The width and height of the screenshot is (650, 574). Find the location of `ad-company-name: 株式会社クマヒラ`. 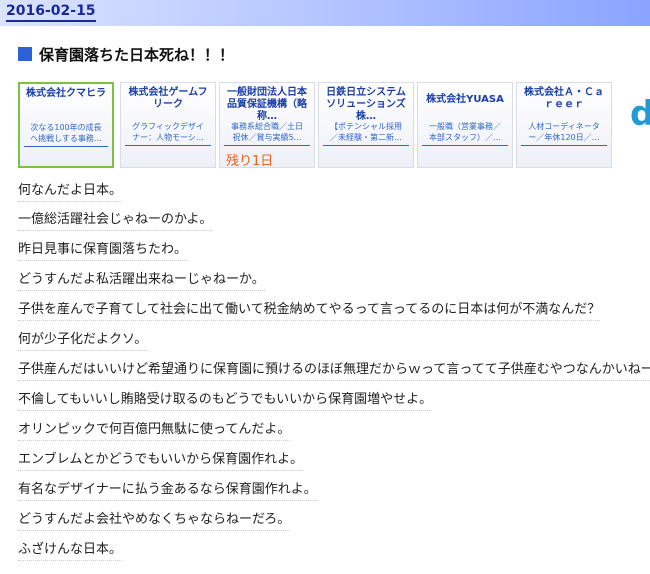

ad-company-name: 株式会社クマヒラ is located at coordinates (66, 93).